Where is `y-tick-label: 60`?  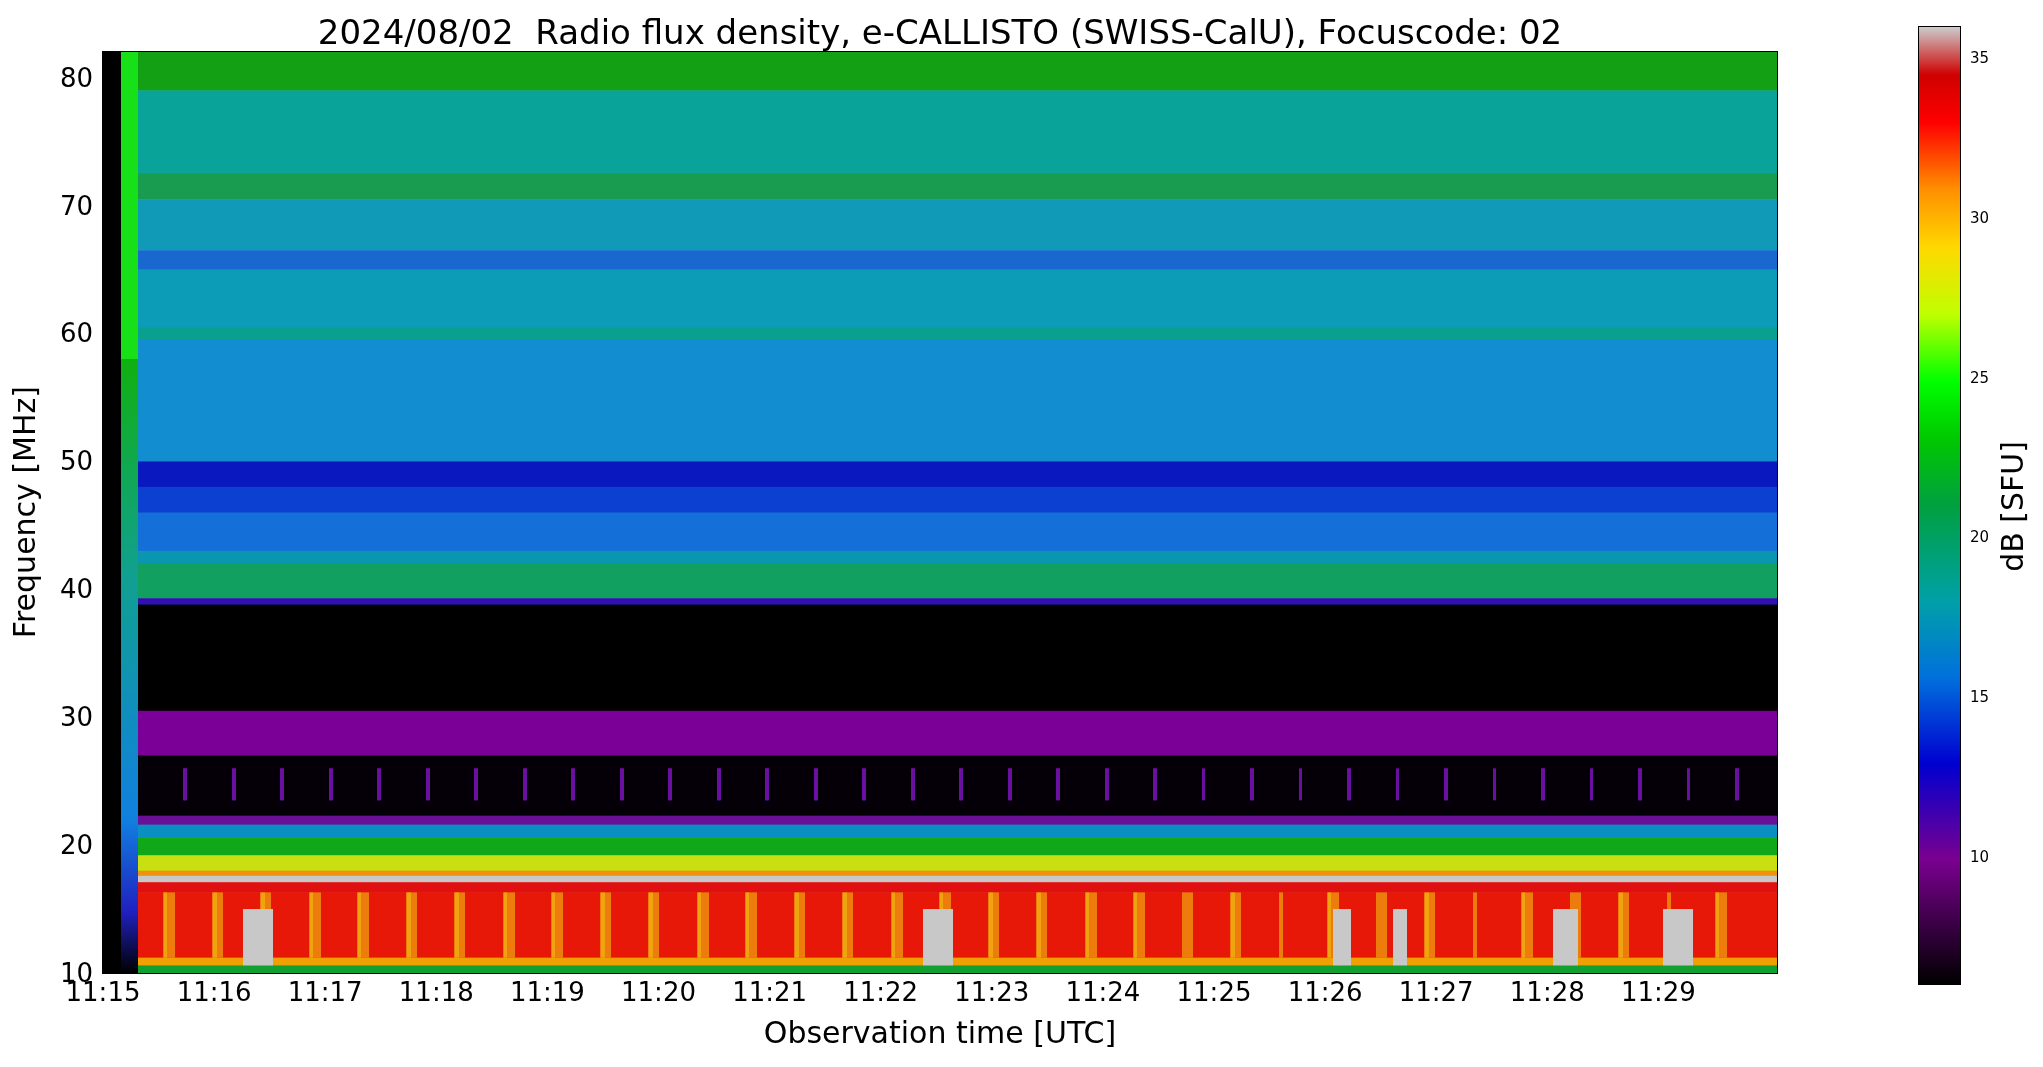
y-tick-label: 60 is located at coordinates (76, 333).